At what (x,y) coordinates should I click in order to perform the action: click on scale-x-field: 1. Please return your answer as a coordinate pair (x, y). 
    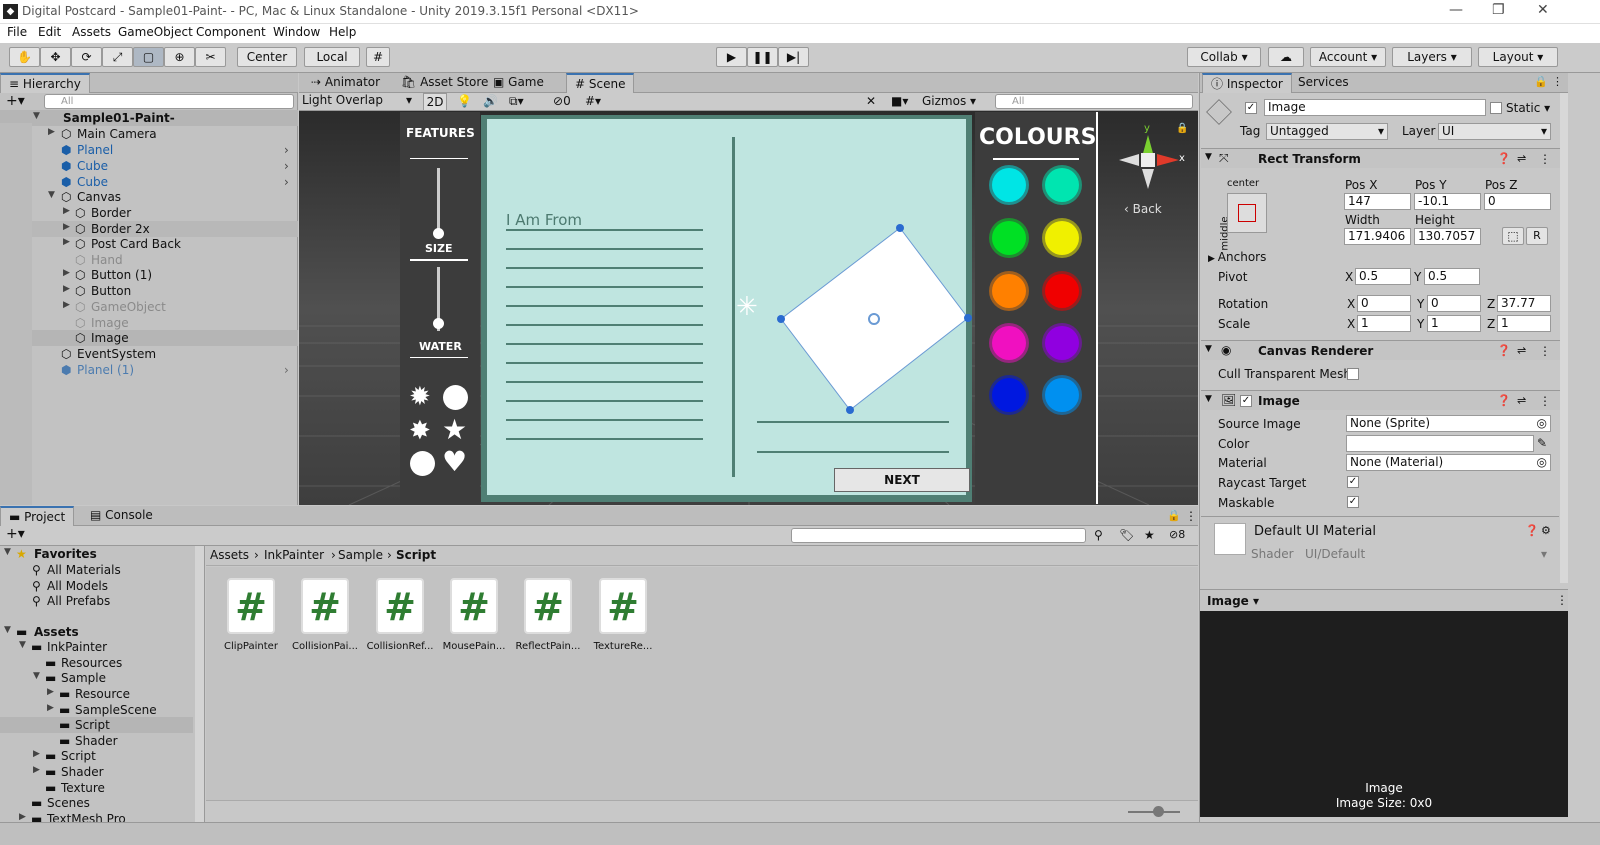
    Looking at the image, I should click on (1384, 323).